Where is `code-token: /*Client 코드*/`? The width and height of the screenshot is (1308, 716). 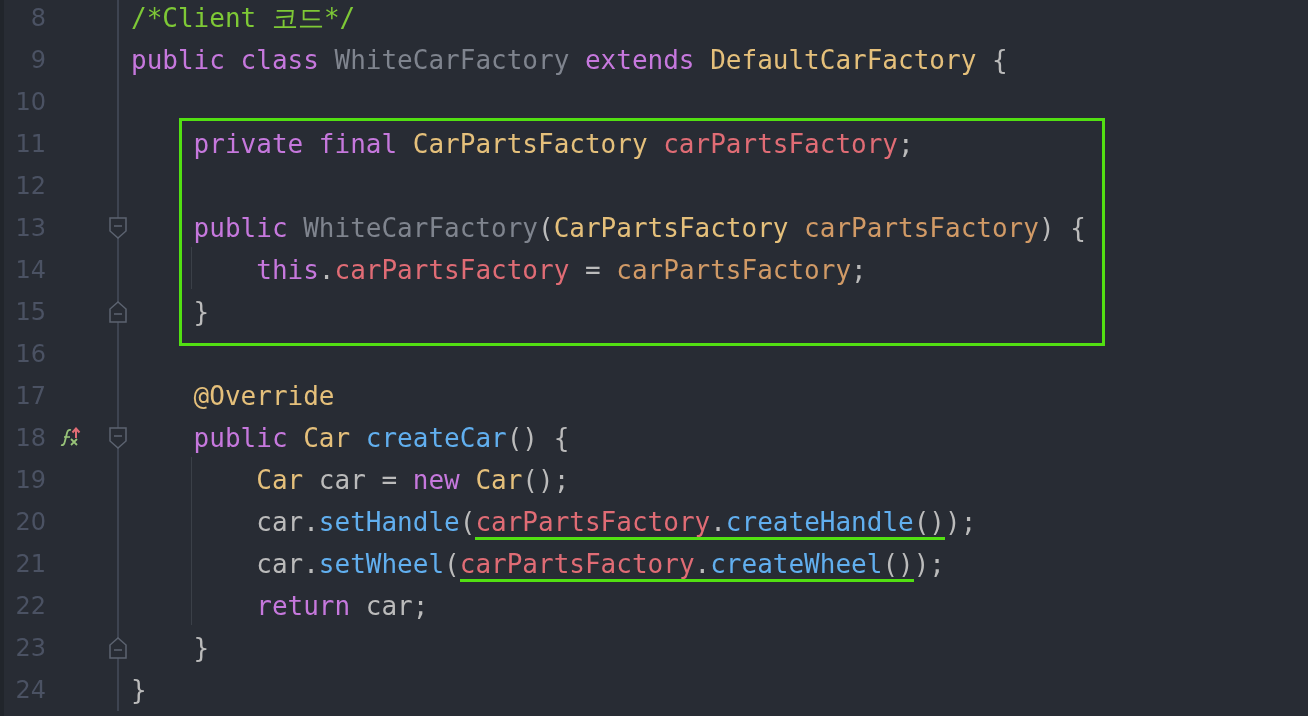 code-token: /*Client 코드*/ is located at coordinates (243, 18).